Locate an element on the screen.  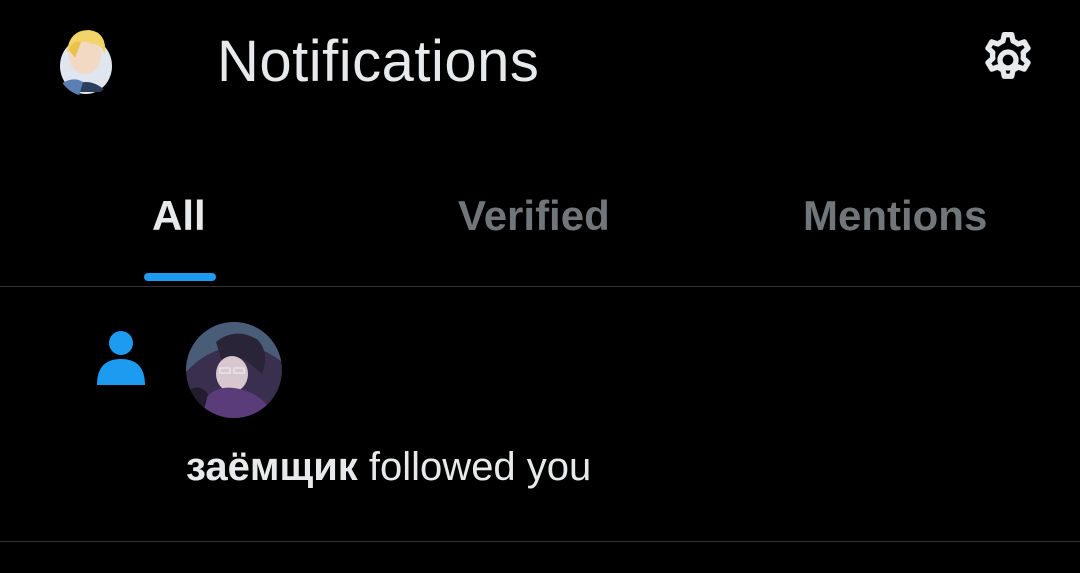
follower-avatar-image is located at coordinates (234, 370).